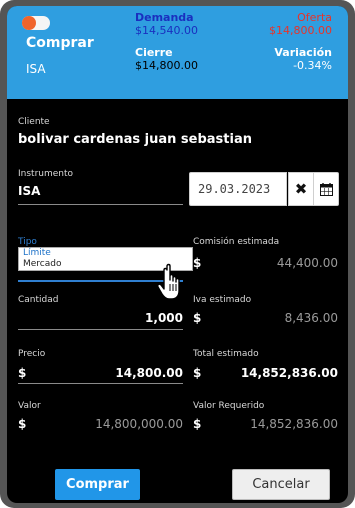  I want to click on iva-value: 8,436.00, so click(311, 318).